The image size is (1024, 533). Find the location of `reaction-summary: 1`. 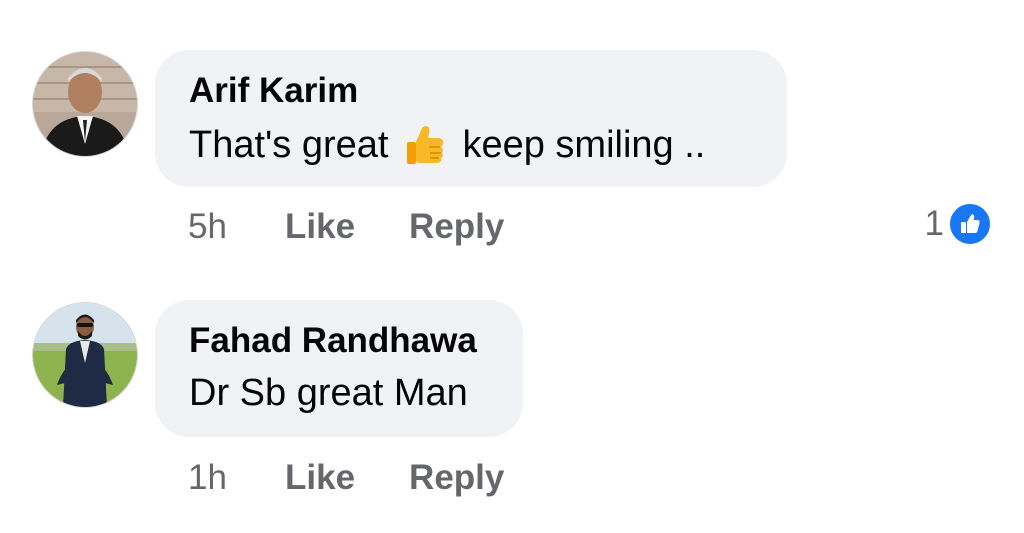

reaction-summary: 1 is located at coordinates (958, 224).